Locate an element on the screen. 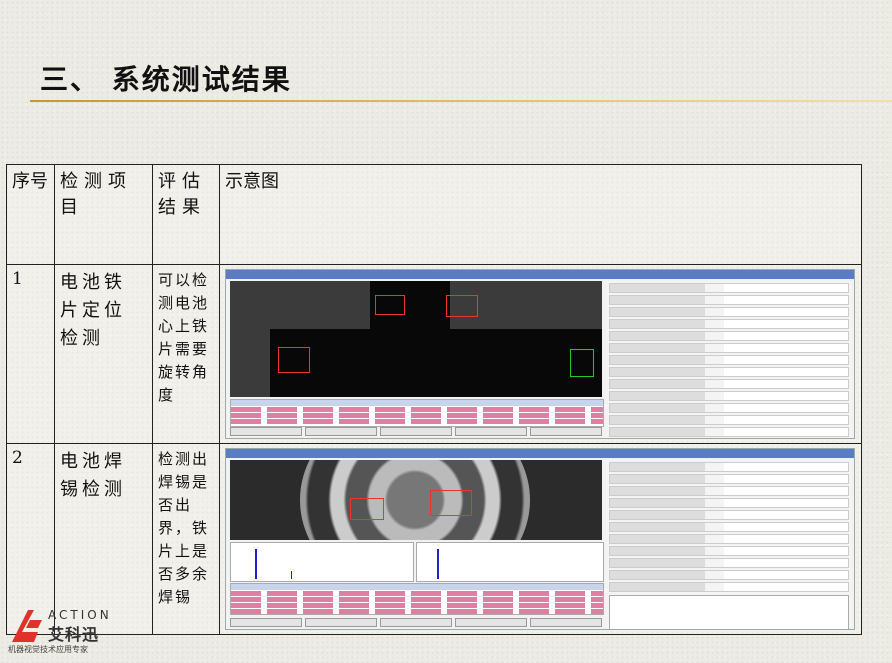 The height and width of the screenshot is (663, 892). logo-brand-cn: 艾科迅 is located at coordinates (74, 634).